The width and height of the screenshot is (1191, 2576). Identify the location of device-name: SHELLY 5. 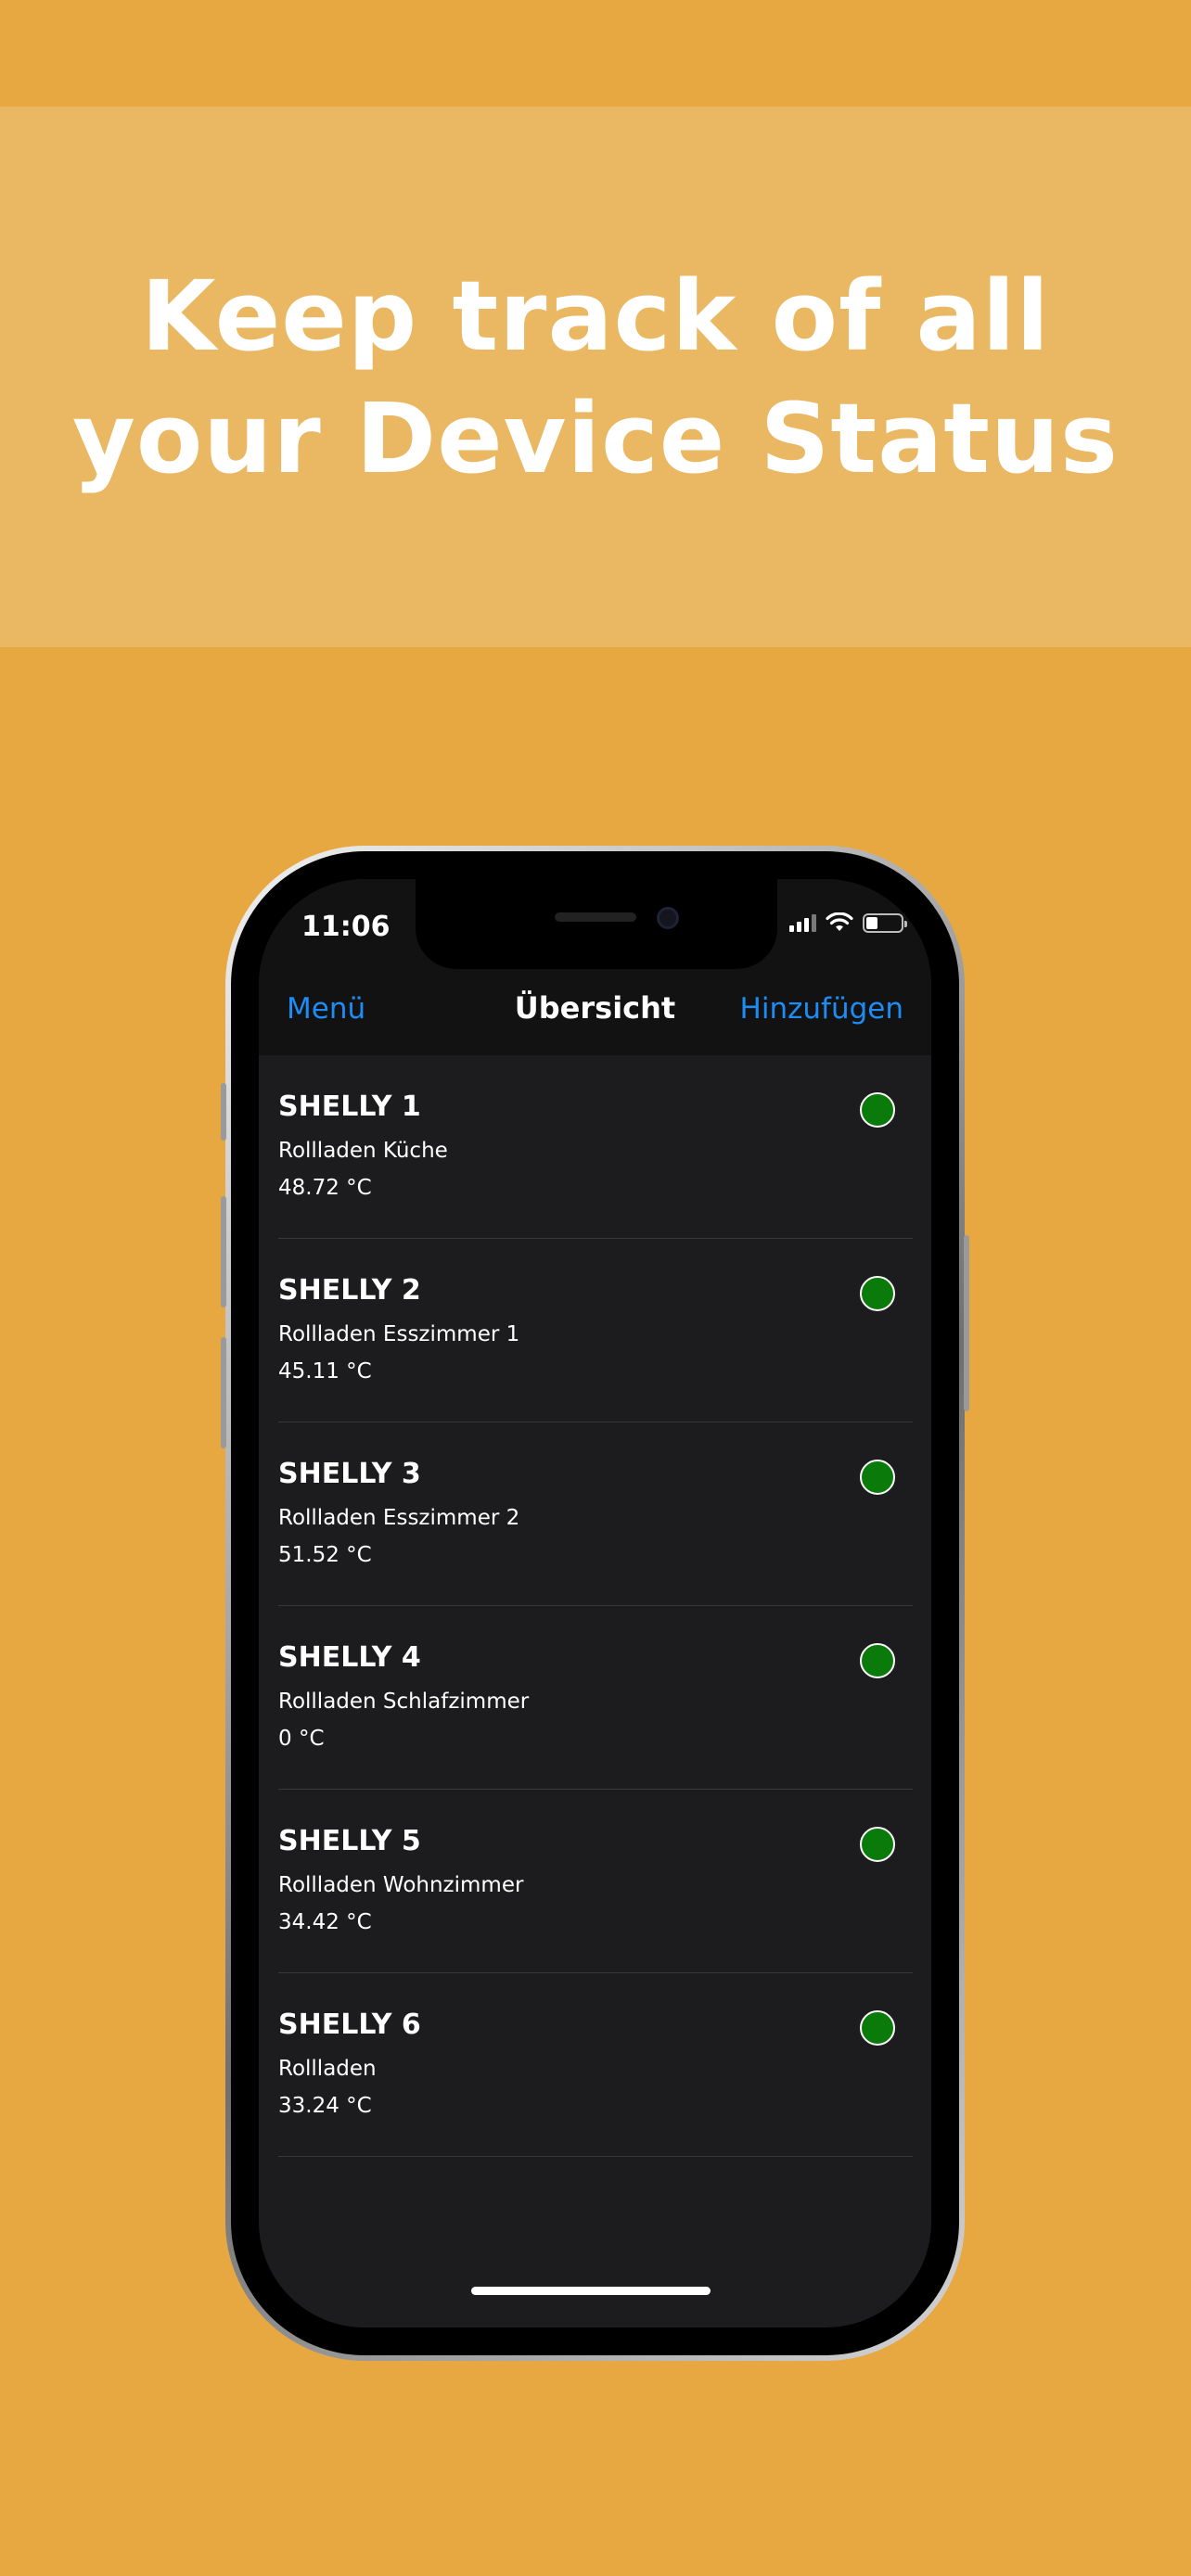
(349, 1841).